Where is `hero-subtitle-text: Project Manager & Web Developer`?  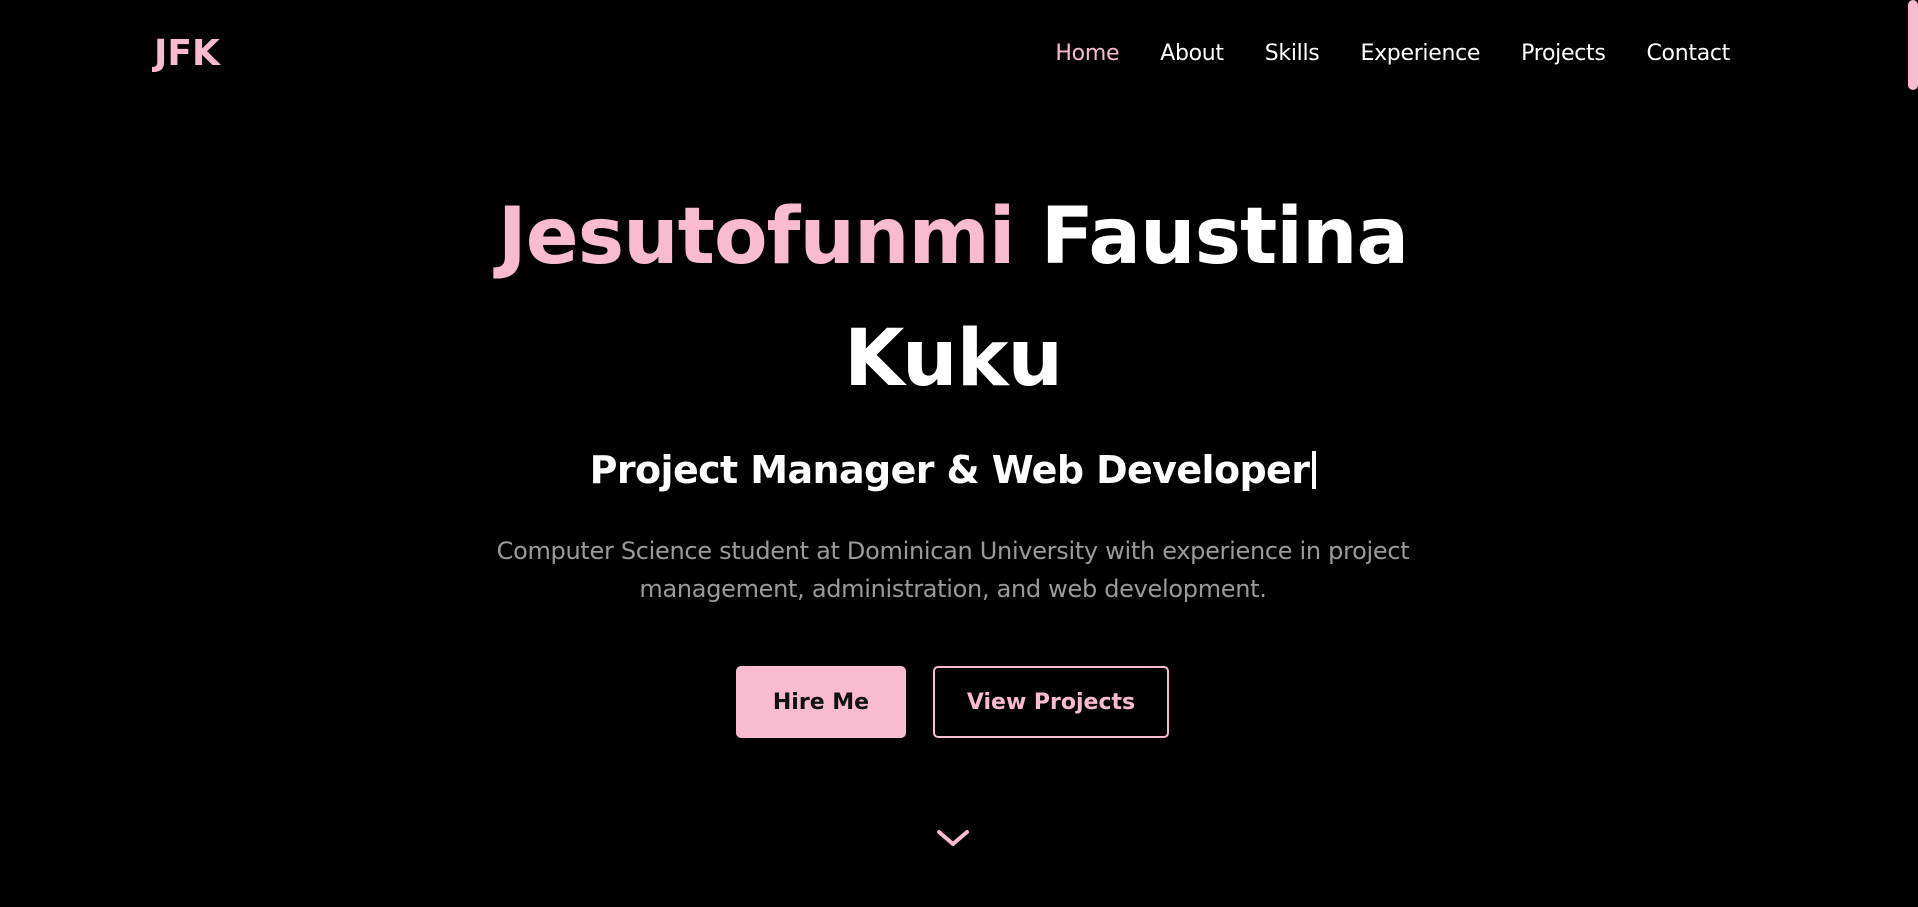 hero-subtitle-text: Project Manager & Web Developer is located at coordinates (949, 470).